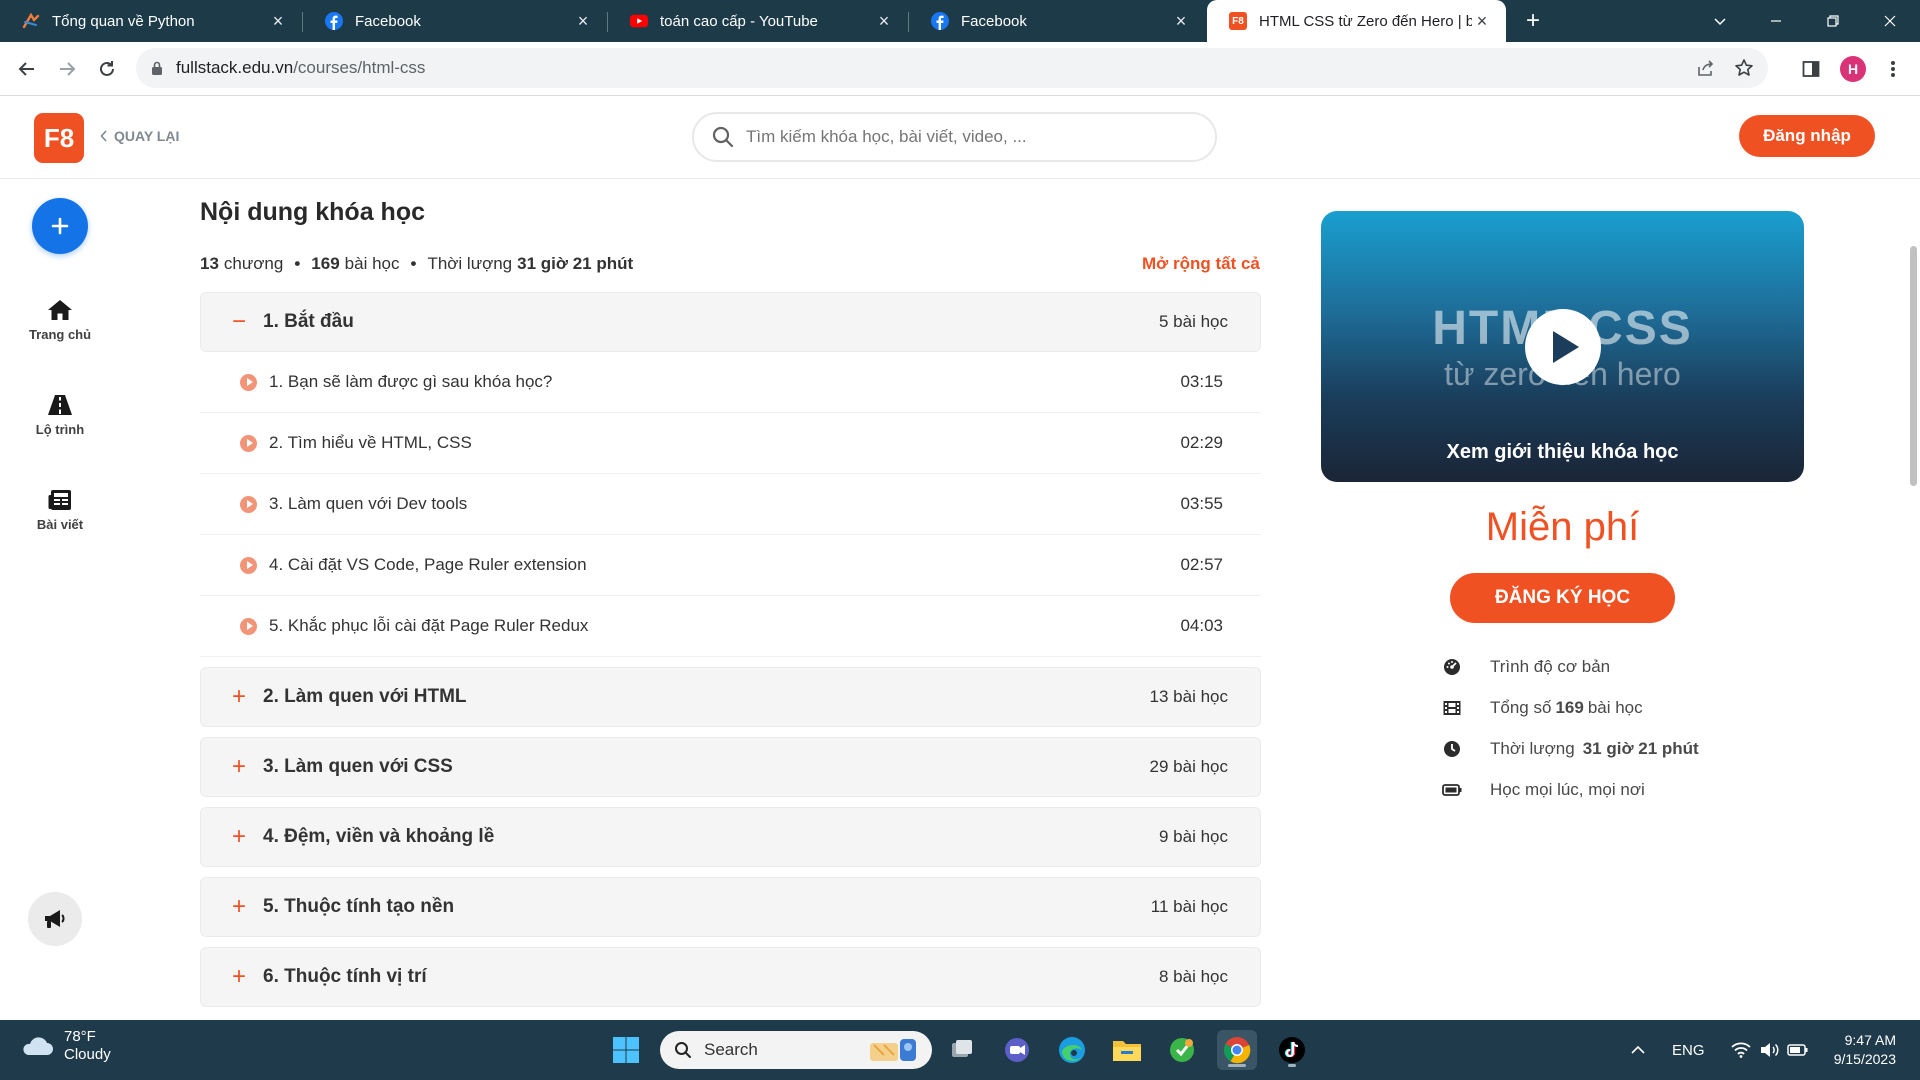 The width and height of the screenshot is (1920, 1080). What do you see at coordinates (1201, 264) in the screenshot?
I see `expand-all-link: Mở rộng tất cả` at bounding box center [1201, 264].